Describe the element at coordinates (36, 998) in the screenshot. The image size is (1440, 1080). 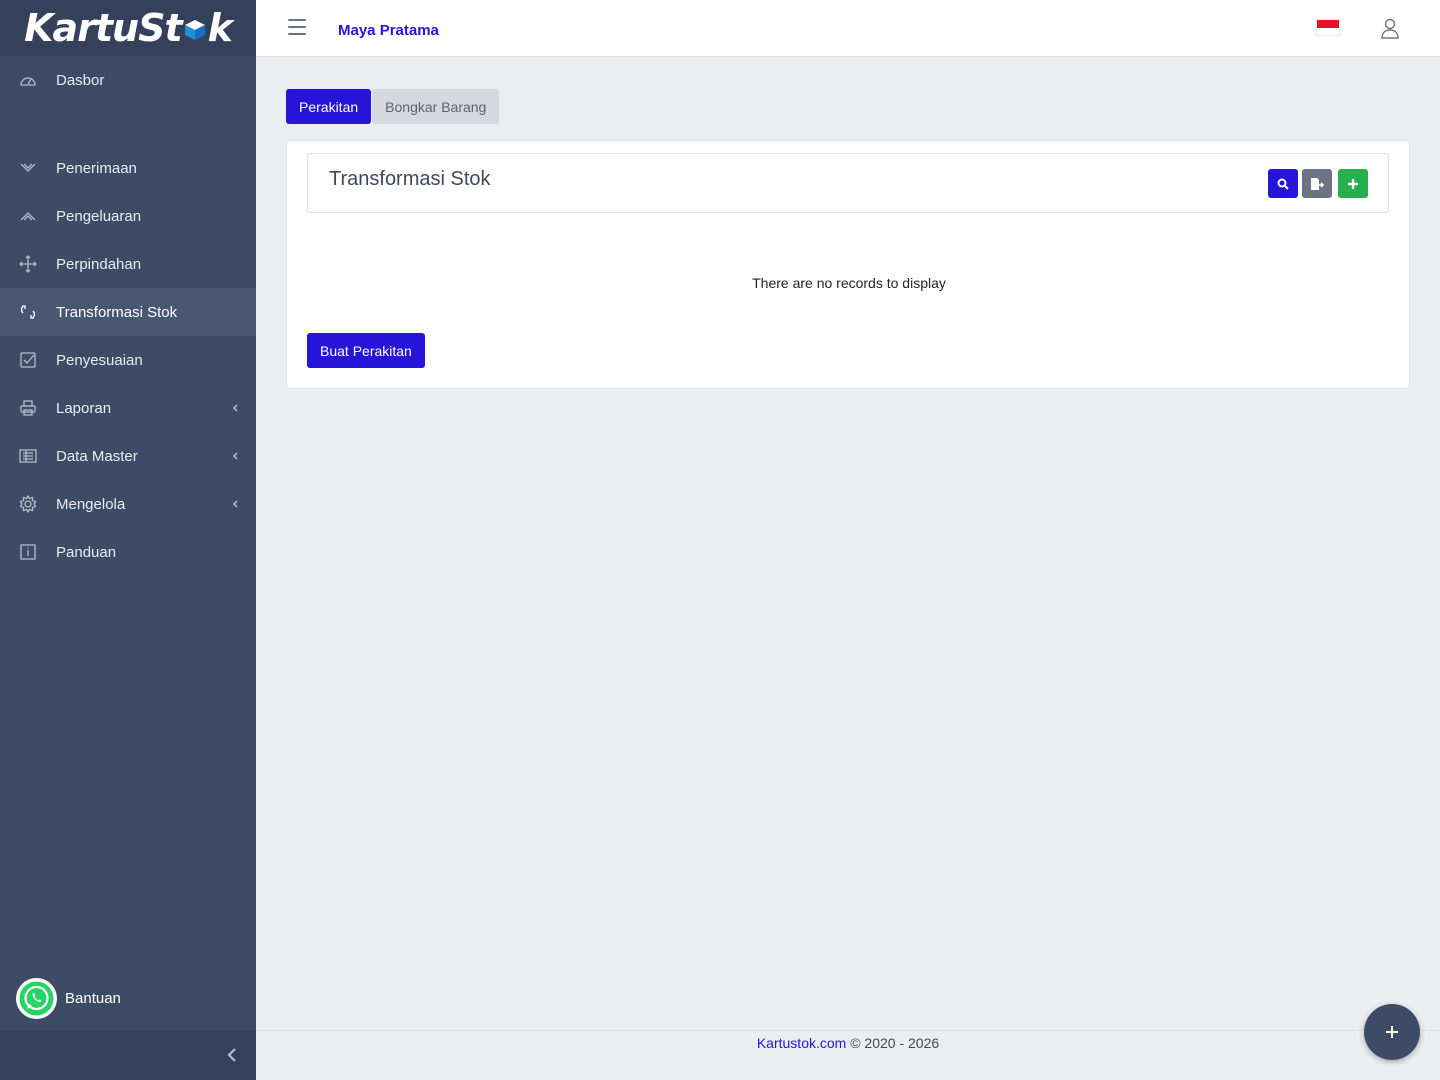
I see `whatsapp-icon` at that location.